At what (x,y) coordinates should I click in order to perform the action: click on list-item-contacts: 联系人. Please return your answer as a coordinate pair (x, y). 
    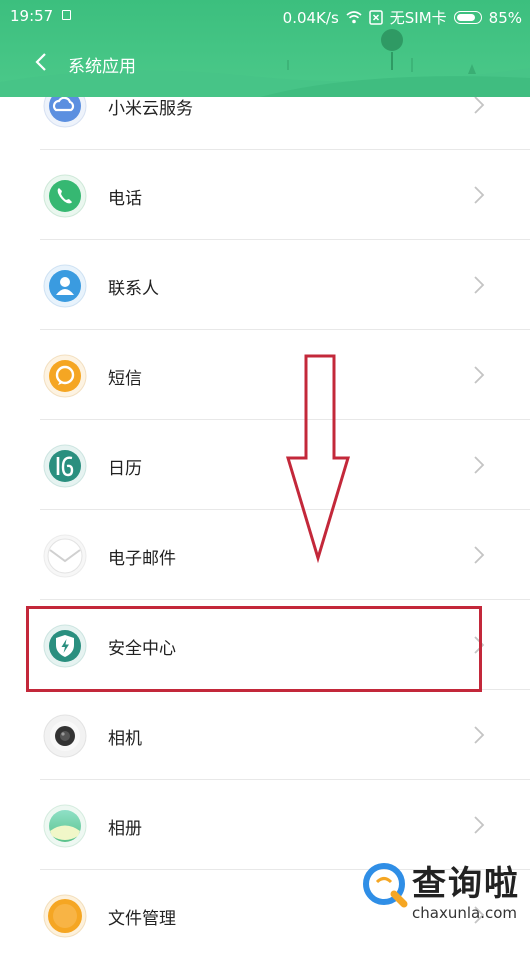
    Looking at the image, I should click on (265, 285).